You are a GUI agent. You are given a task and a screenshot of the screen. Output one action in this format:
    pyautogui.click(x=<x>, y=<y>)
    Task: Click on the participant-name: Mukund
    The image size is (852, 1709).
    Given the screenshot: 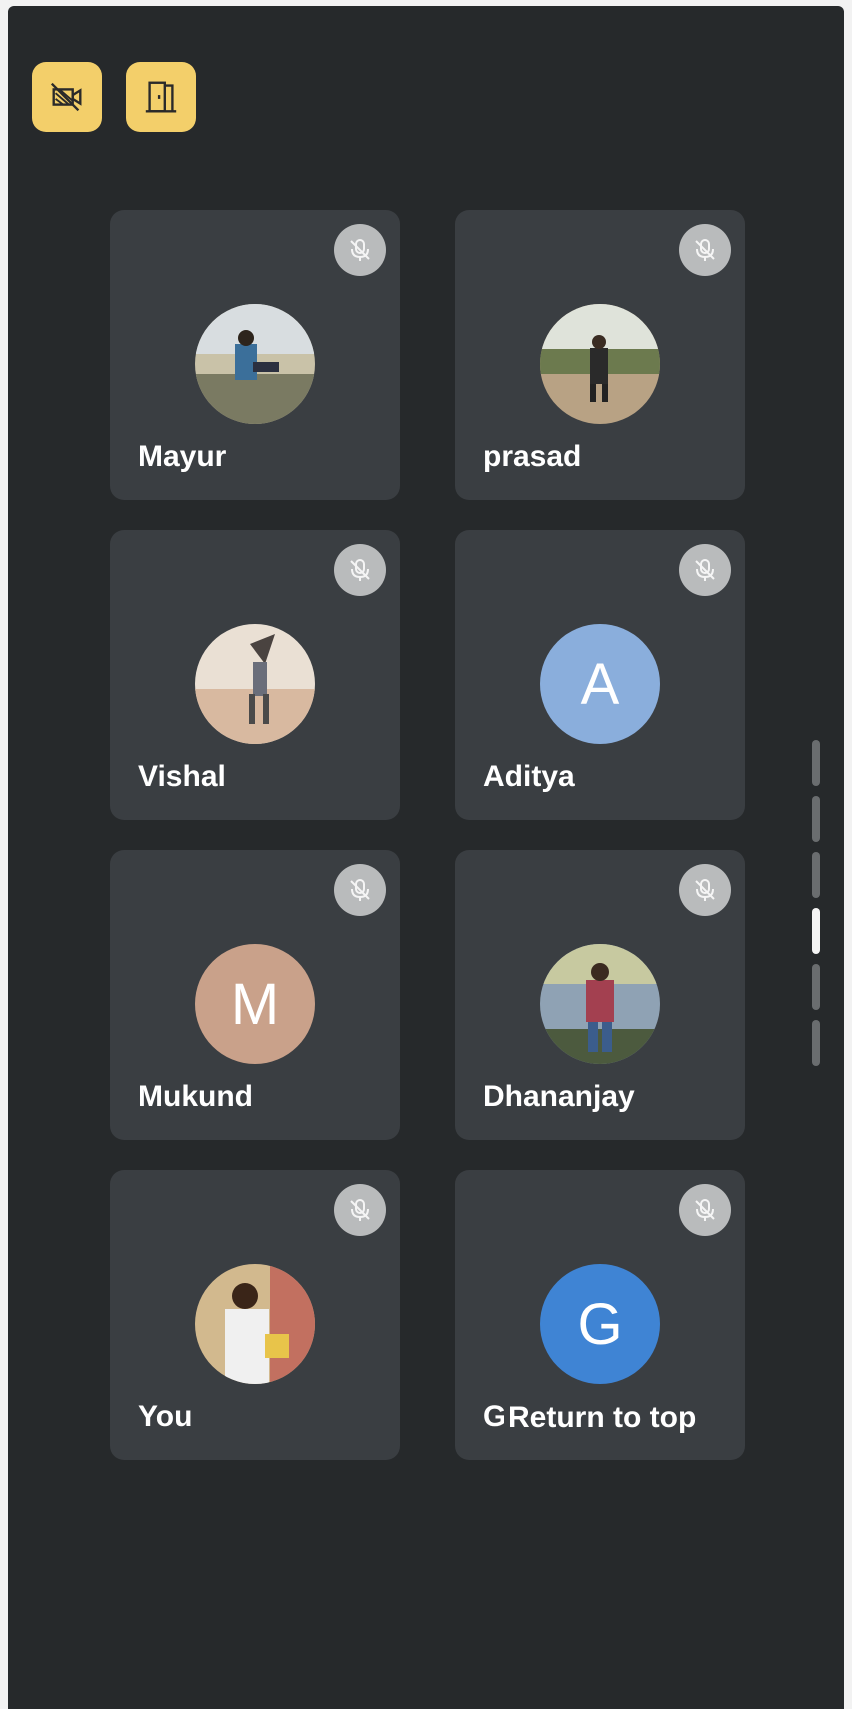 What is the action you would take?
    pyautogui.click(x=195, y=1096)
    